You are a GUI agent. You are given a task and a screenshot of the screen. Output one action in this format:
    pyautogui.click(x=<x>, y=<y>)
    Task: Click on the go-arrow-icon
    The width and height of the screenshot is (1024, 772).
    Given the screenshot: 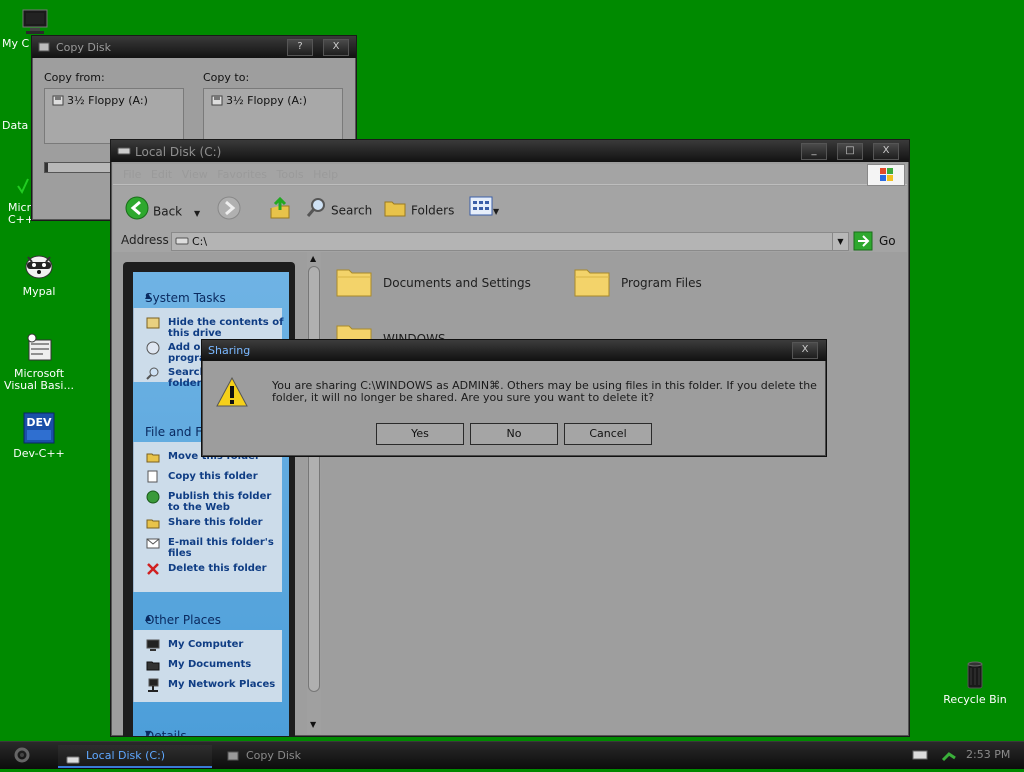 What is the action you would take?
    pyautogui.click(x=863, y=241)
    